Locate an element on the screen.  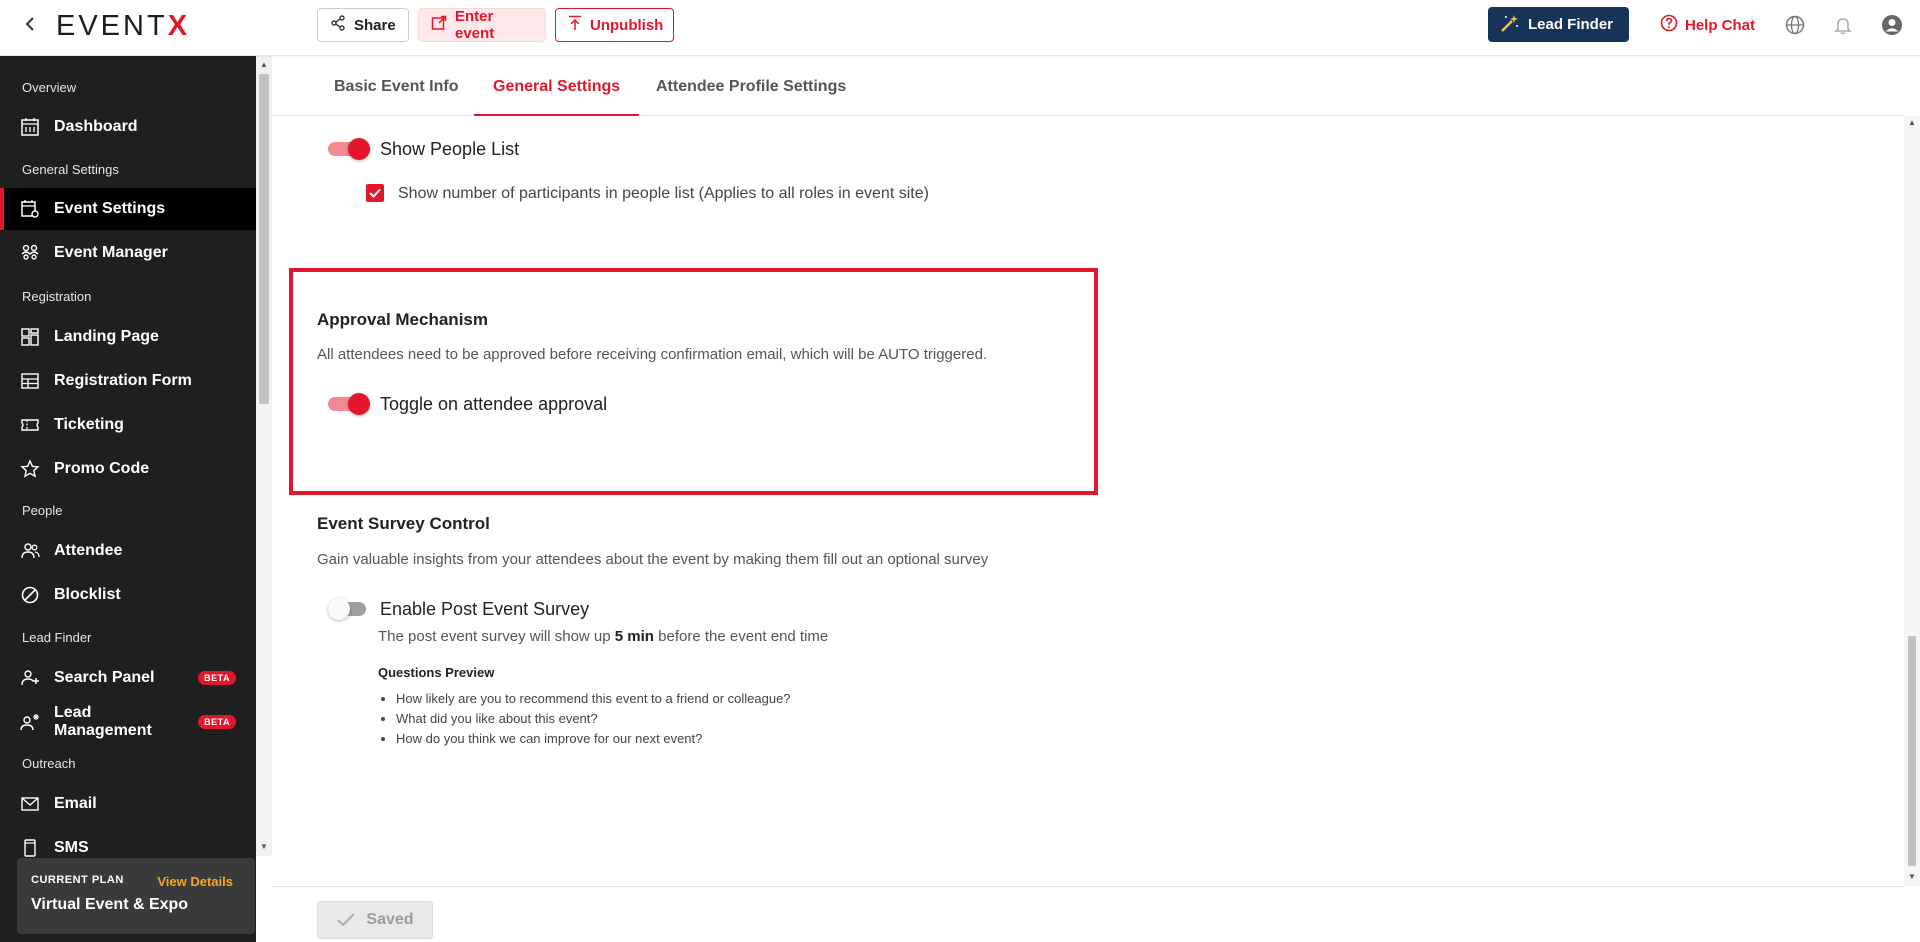
approval-highlight-box is located at coordinates (693, 381).